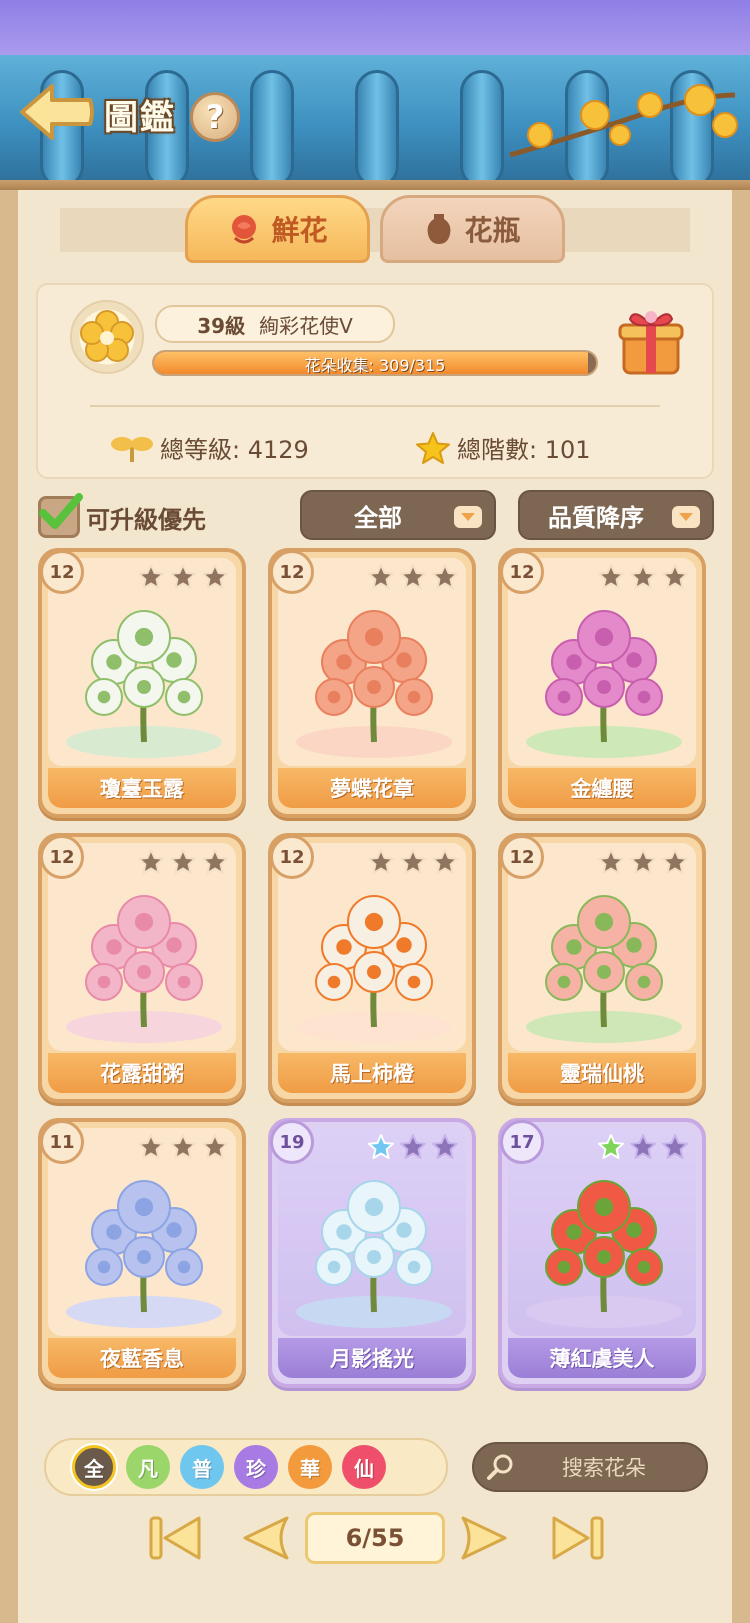  I want to click on tabs-strip, so click(375, 230).